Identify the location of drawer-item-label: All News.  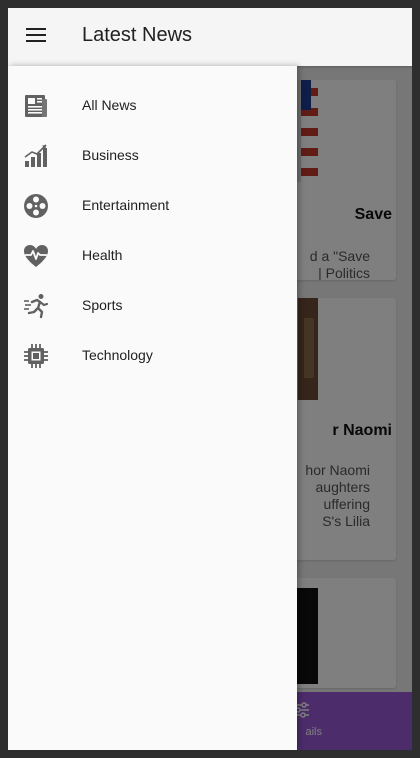
(109, 105).